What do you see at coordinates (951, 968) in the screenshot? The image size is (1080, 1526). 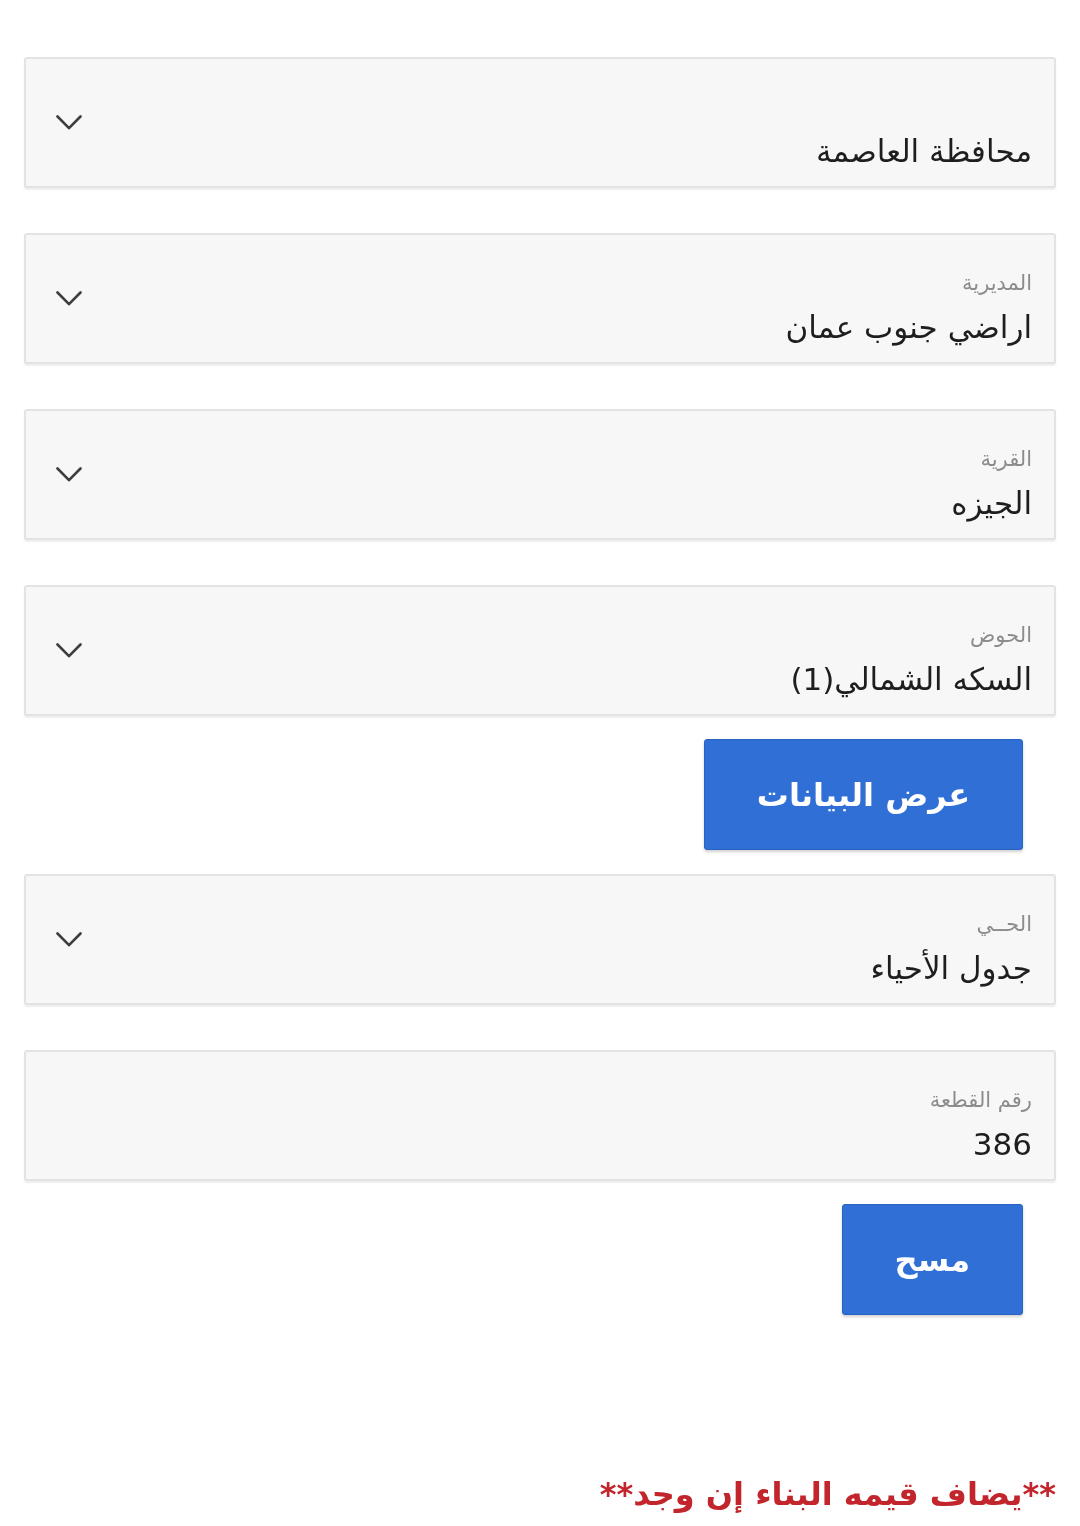 I see `field-value: جدول الأحياء` at bounding box center [951, 968].